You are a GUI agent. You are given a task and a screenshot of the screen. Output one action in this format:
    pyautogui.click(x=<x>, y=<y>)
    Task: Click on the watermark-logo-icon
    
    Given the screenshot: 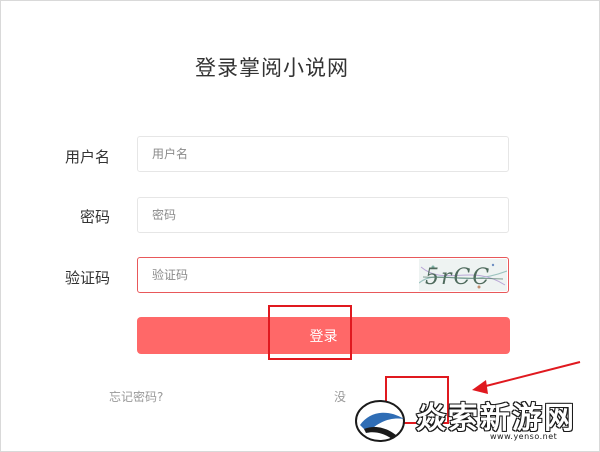 What is the action you would take?
    pyautogui.click(x=380, y=421)
    